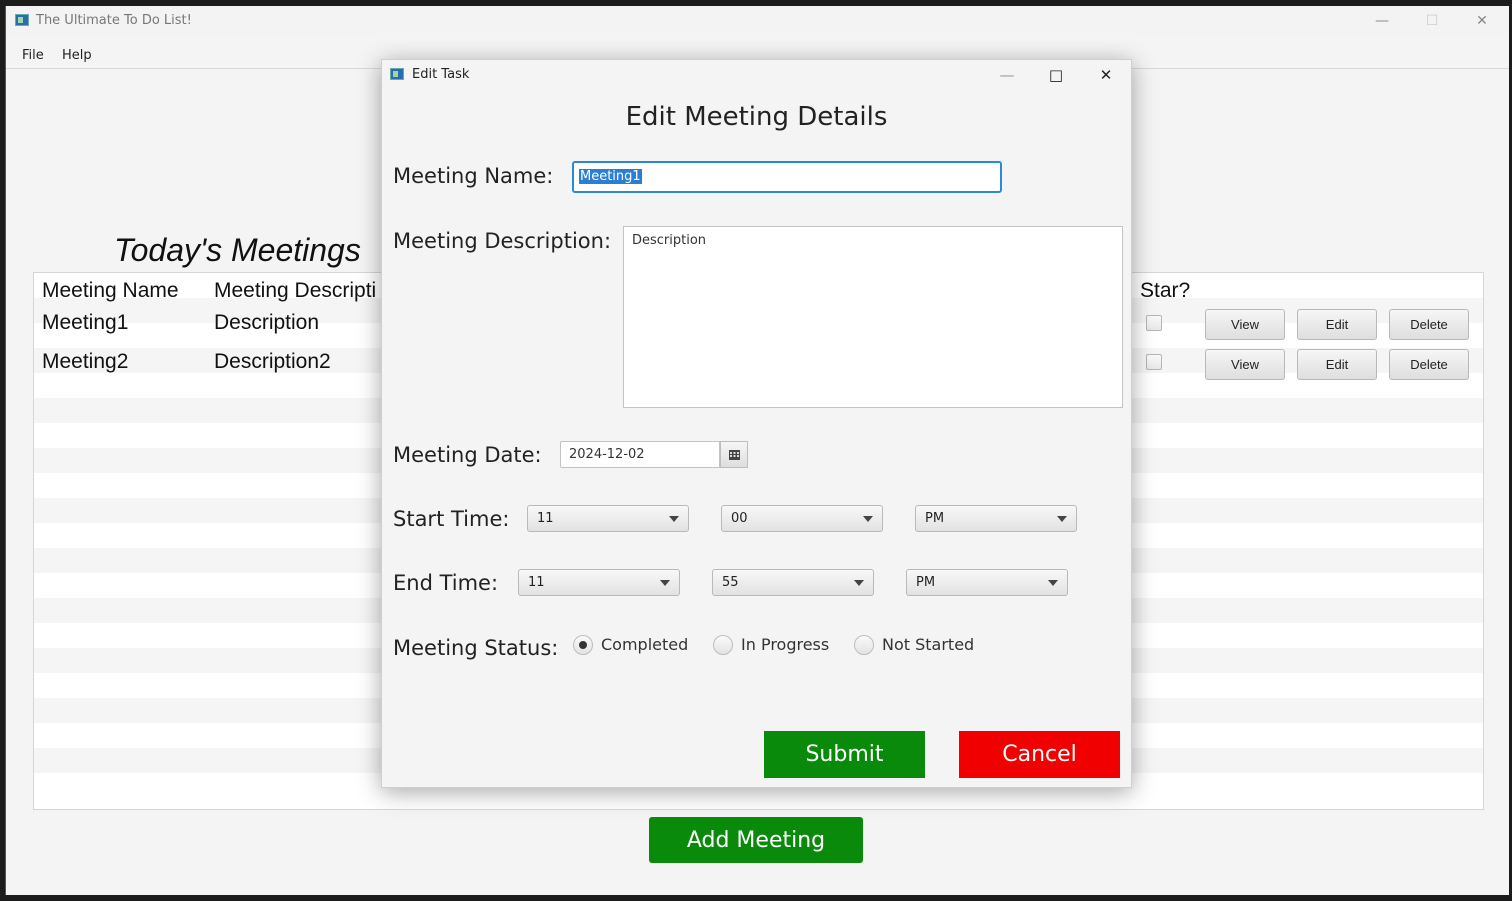  Describe the element at coordinates (610, 176) in the screenshot. I see `meeting-name-value: Meeting1` at that location.